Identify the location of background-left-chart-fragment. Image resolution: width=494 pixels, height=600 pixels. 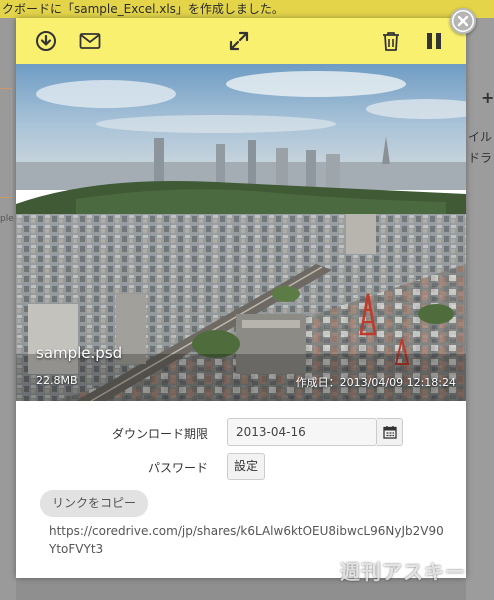
(6, 143).